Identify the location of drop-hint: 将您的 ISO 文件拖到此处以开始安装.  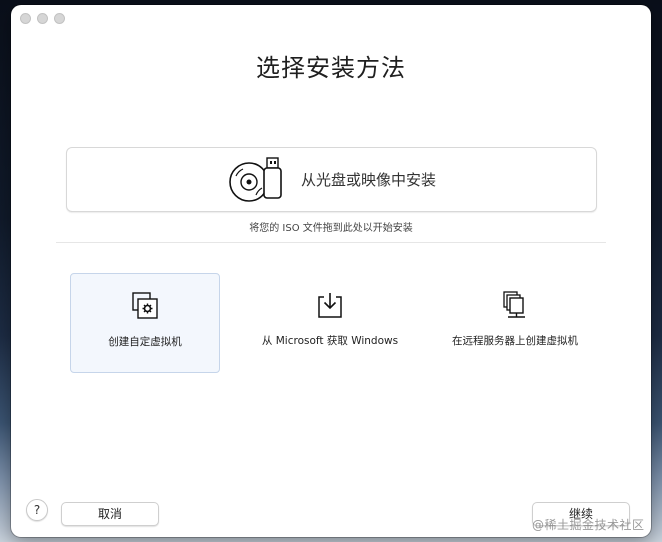
(331, 228).